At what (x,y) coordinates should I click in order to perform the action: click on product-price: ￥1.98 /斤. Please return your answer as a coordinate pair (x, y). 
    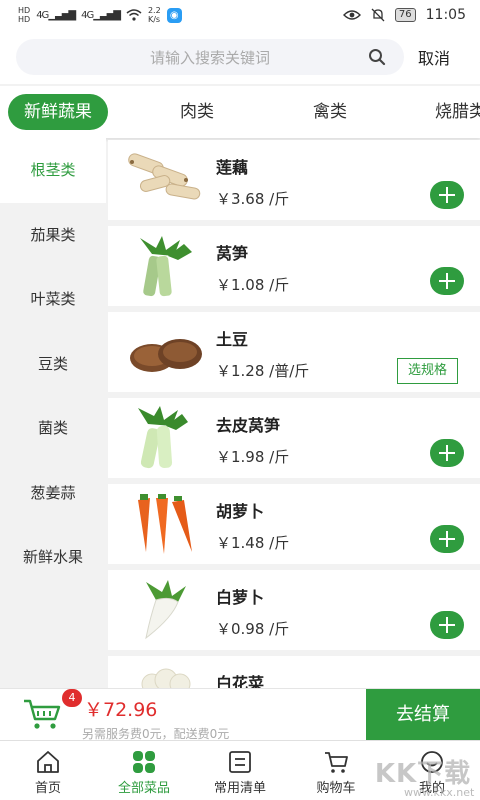
    Looking at the image, I should click on (253, 457).